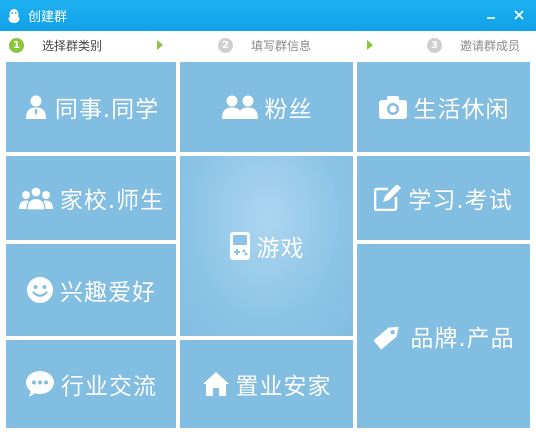  What do you see at coordinates (461, 110) in the screenshot?
I see `category-label: 生活休闲` at bounding box center [461, 110].